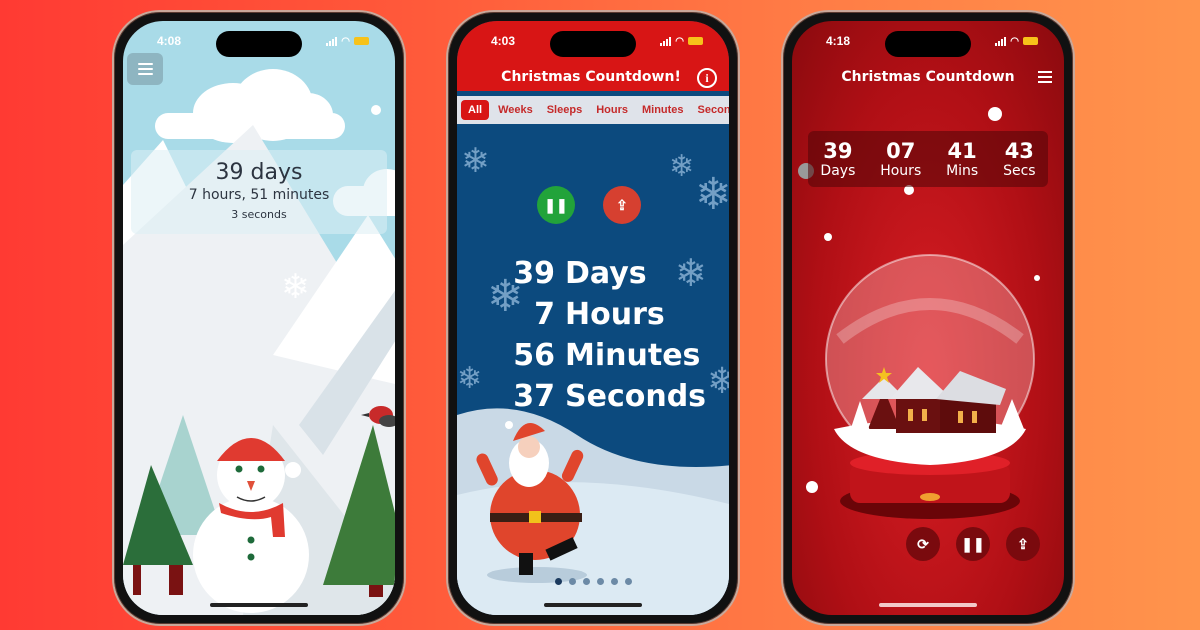 The width and height of the screenshot is (1200, 630). What do you see at coordinates (515, 110) in the screenshot?
I see `tab-weeks: Weeks` at bounding box center [515, 110].